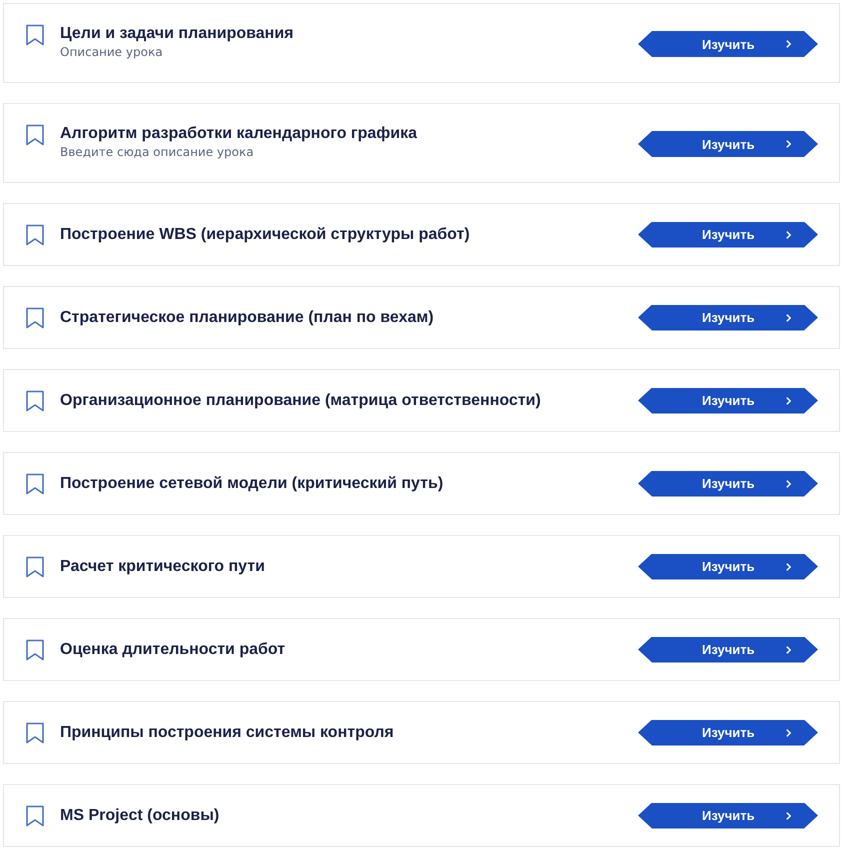  I want to click on lesson-title: Цели и задачи планирования, so click(177, 34).